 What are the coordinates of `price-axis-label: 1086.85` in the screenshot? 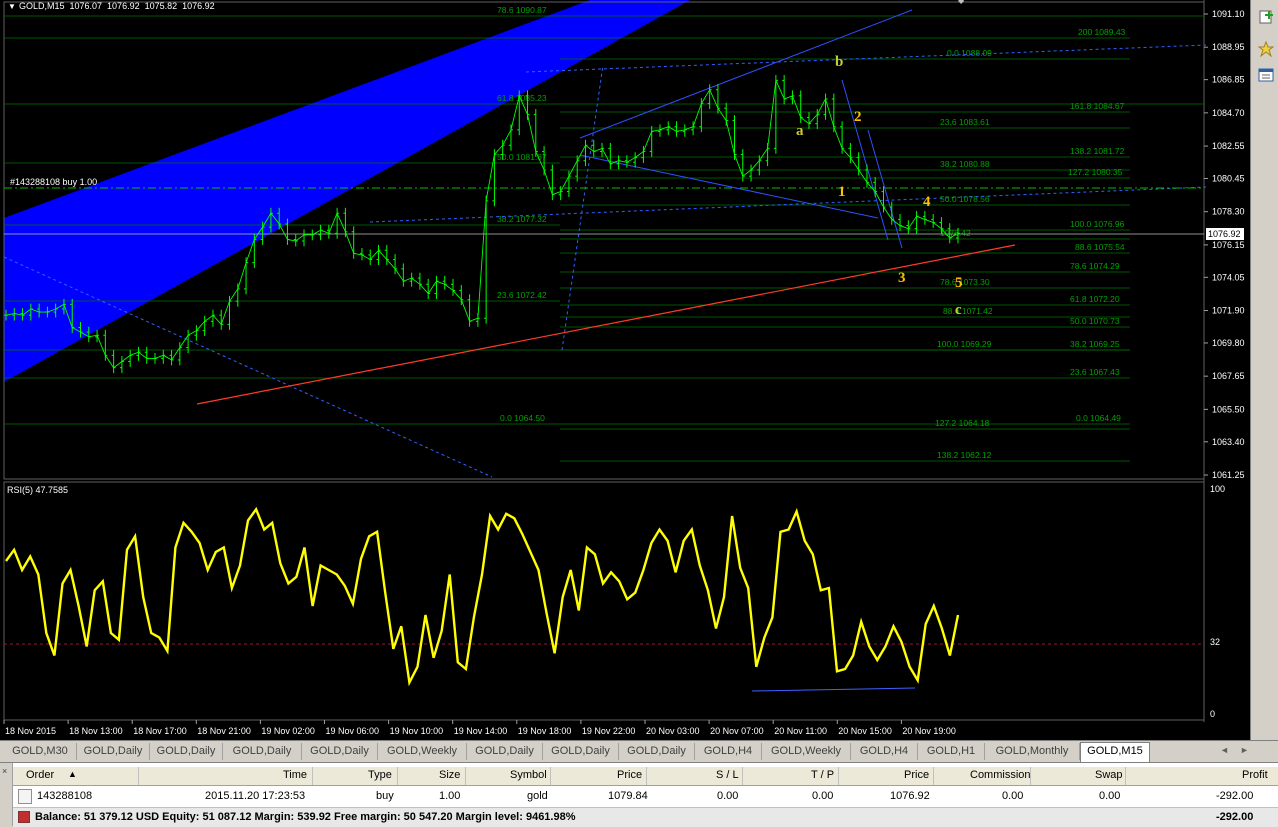 It's located at (1228, 80).